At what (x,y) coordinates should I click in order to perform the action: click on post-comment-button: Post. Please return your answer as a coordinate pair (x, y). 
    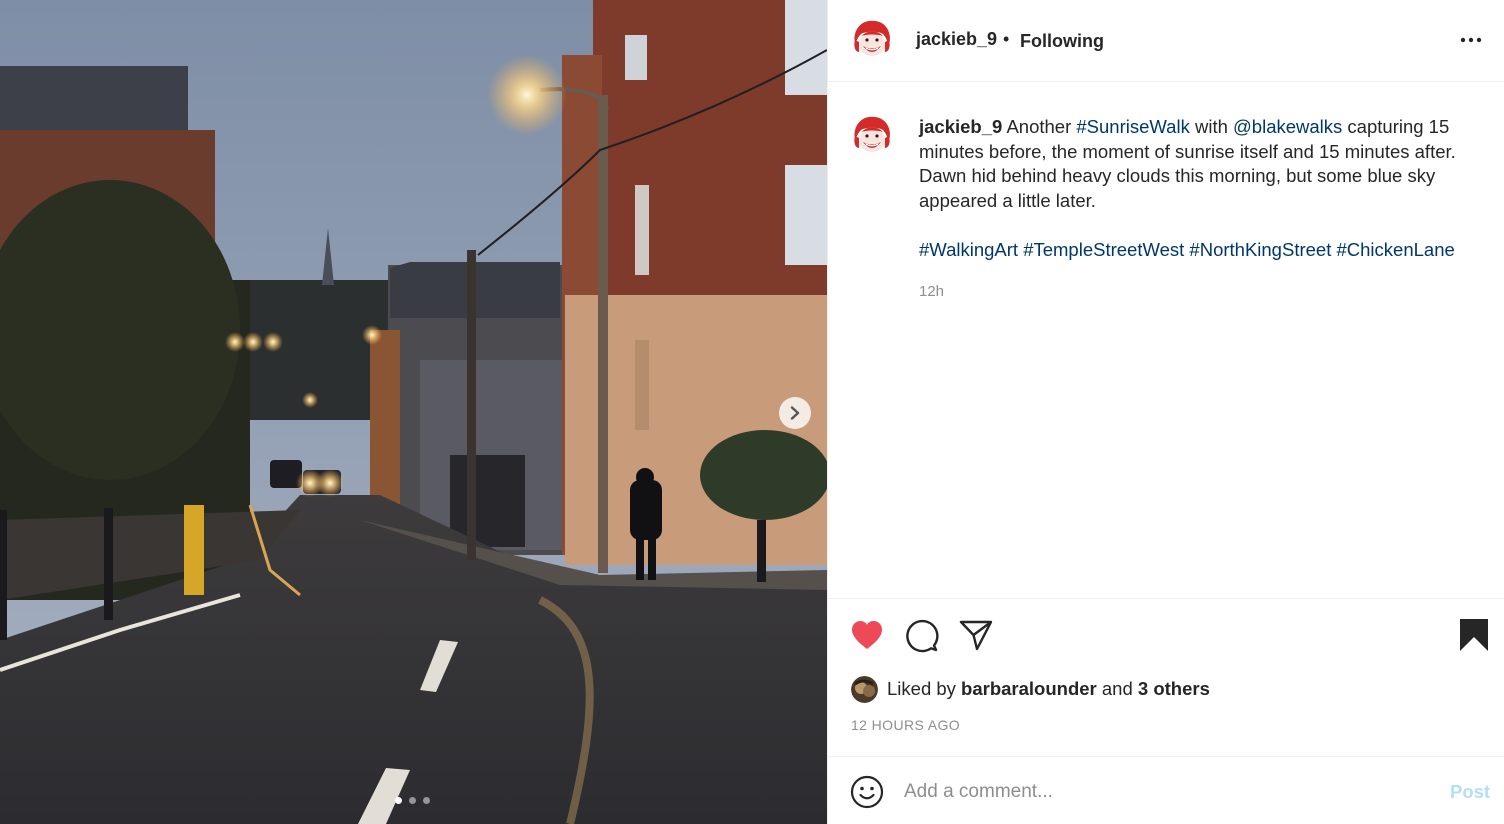
    Looking at the image, I should click on (1470, 792).